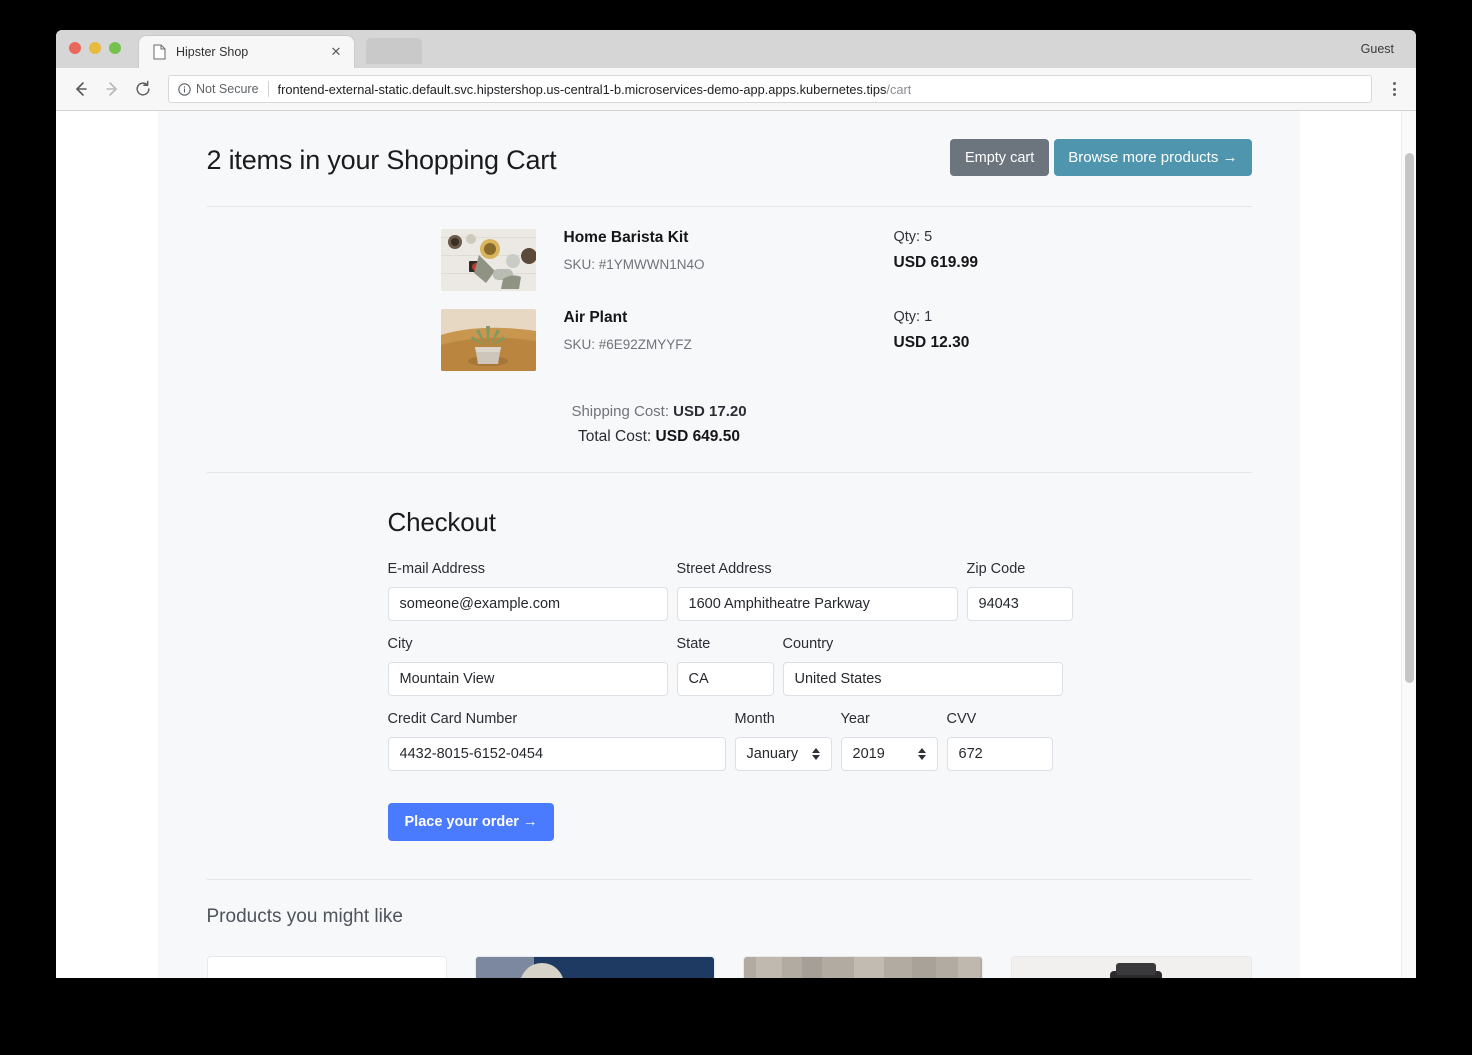 The width and height of the screenshot is (1472, 1055). Describe the element at coordinates (441, 522) in the screenshot. I see `checkout-title: Checkout` at that location.